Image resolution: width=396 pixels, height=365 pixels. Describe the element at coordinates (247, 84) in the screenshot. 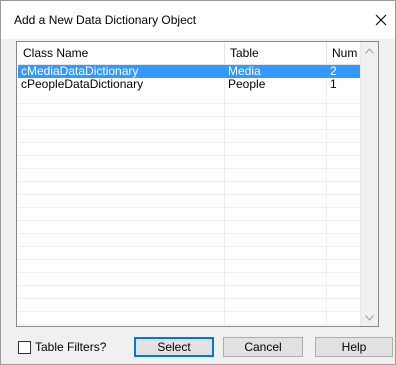

I see `cell-table: People` at that location.